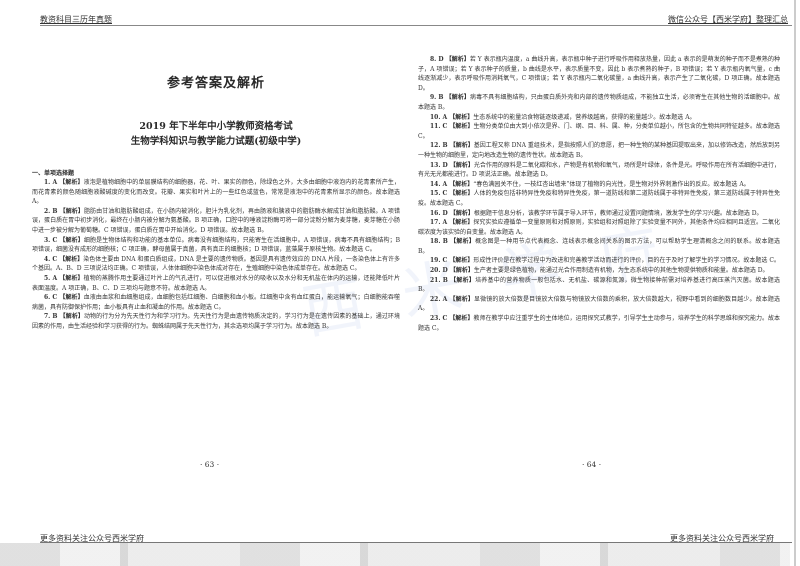 The image size is (800, 566). I want to click on answer-label: 14. A 【解析】, so click(452, 184).